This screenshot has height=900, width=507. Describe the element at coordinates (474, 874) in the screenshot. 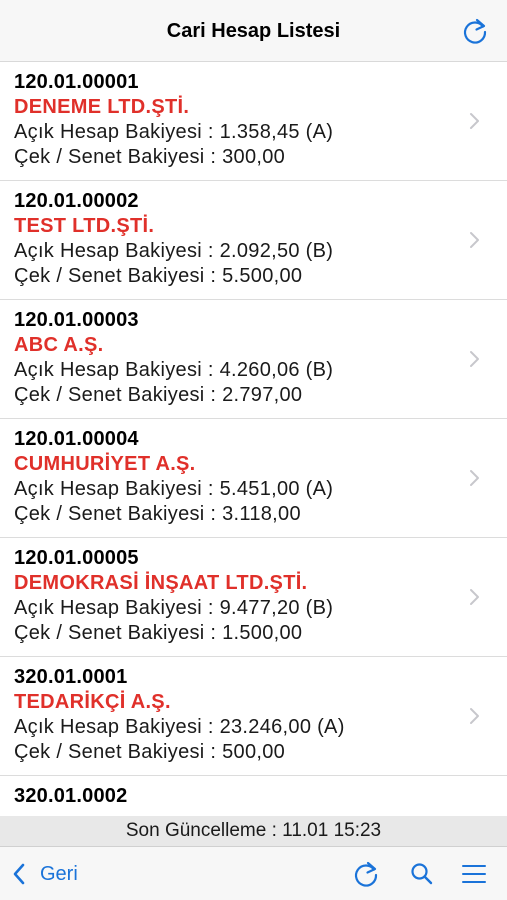

I see `menu-icon` at that location.